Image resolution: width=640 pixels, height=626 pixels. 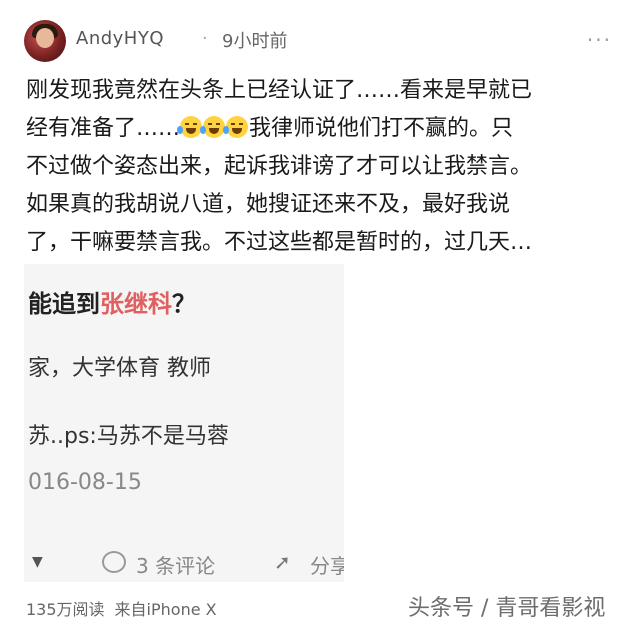 What do you see at coordinates (85, 482) in the screenshot?
I see `screenshot-date: 016-08-15` at bounding box center [85, 482].